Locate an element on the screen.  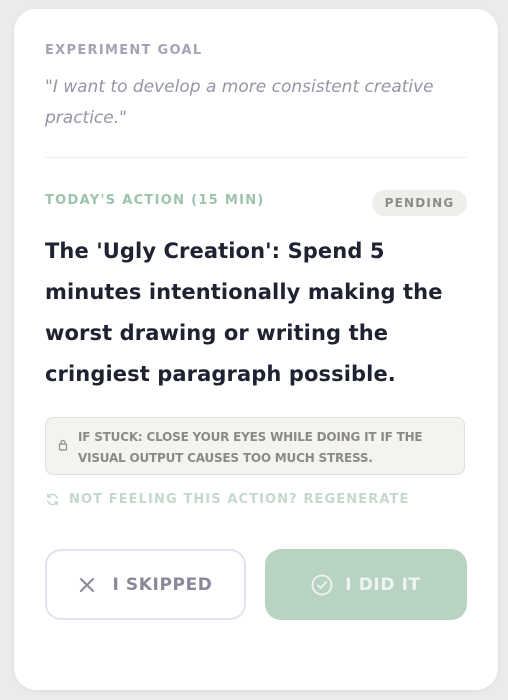
skip-button: I SKIPPED is located at coordinates (145, 584).